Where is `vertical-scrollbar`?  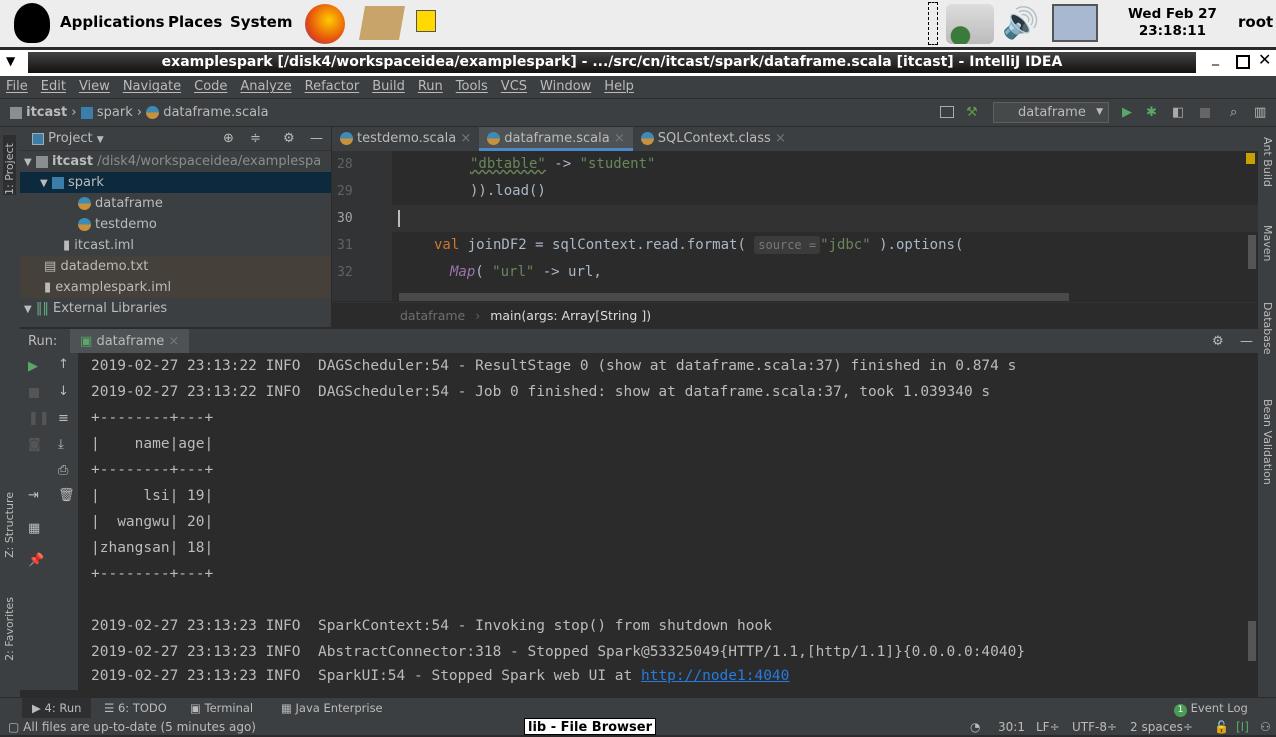
vertical-scrollbar is located at coordinates (1252, 252).